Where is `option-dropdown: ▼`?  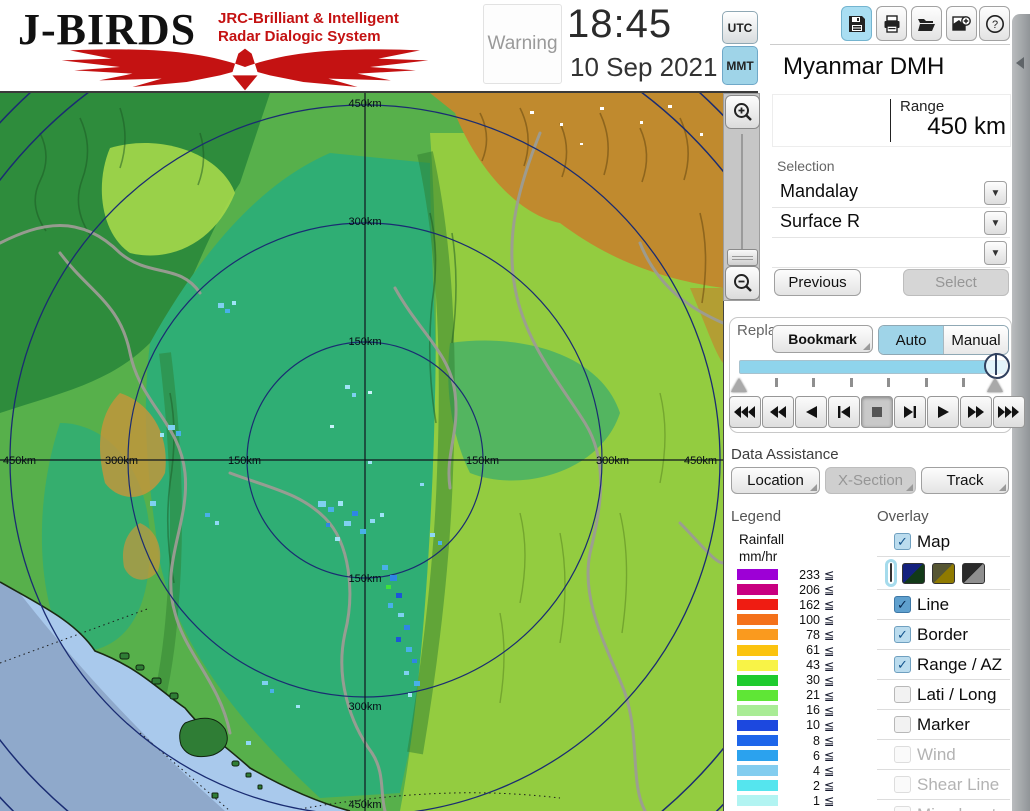 option-dropdown: ▼ is located at coordinates (891, 253).